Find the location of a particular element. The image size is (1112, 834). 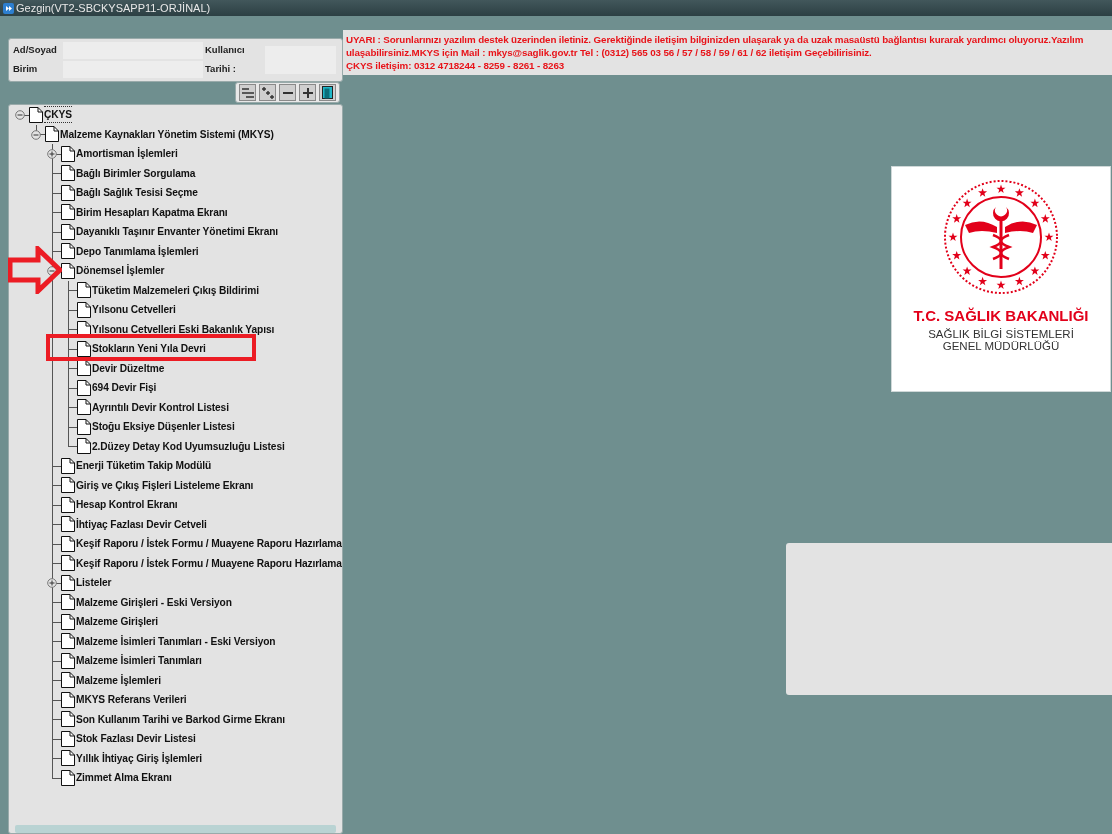

tree-item: Listeler is located at coordinates (94, 583).